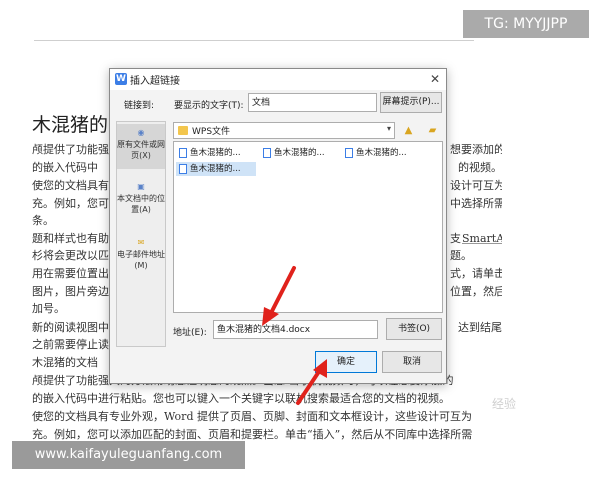 The height and width of the screenshot is (480, 600). I want to click on close-icon: ✕, so click(435, 79).